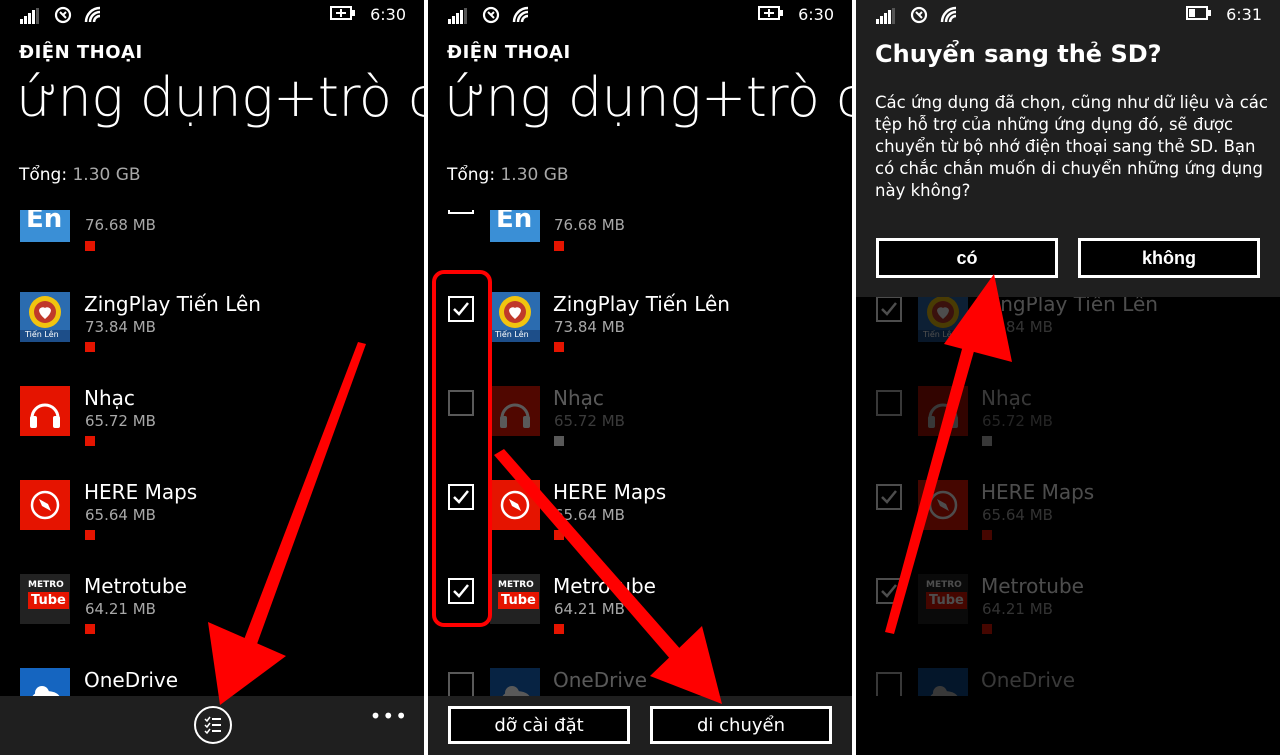 The height and width of the screenshot is (755, 1280). Describe the element at coordinates (539, 725) in the screenshot. I see `uninstall-button: dỡ cài đặt` at that location.